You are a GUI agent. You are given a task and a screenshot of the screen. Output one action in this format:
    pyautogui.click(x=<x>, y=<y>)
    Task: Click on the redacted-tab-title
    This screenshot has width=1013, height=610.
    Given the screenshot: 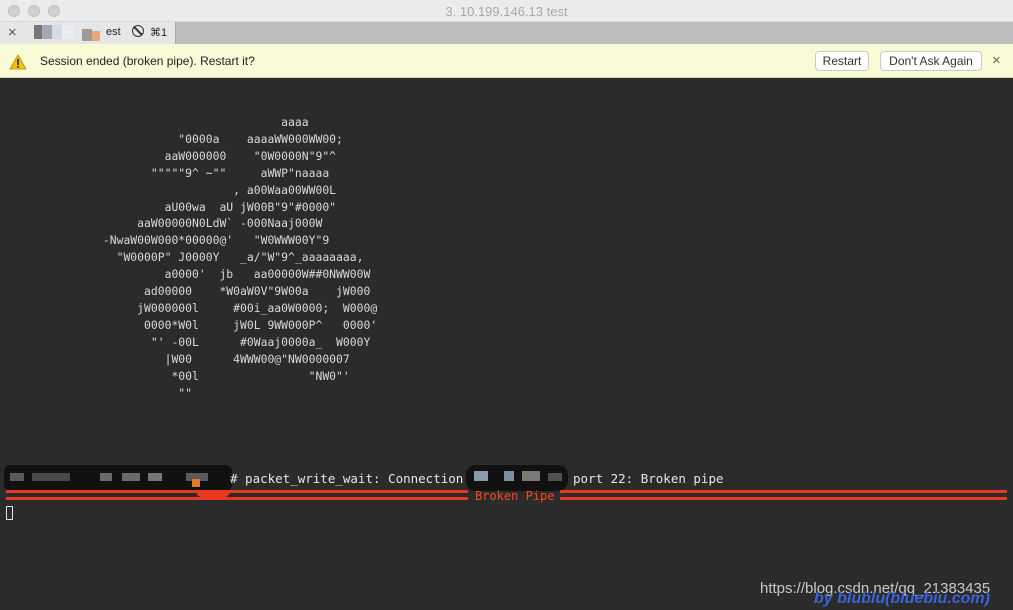 What is the action you would take?
    pyautogui.click(x=68, y=33)
    